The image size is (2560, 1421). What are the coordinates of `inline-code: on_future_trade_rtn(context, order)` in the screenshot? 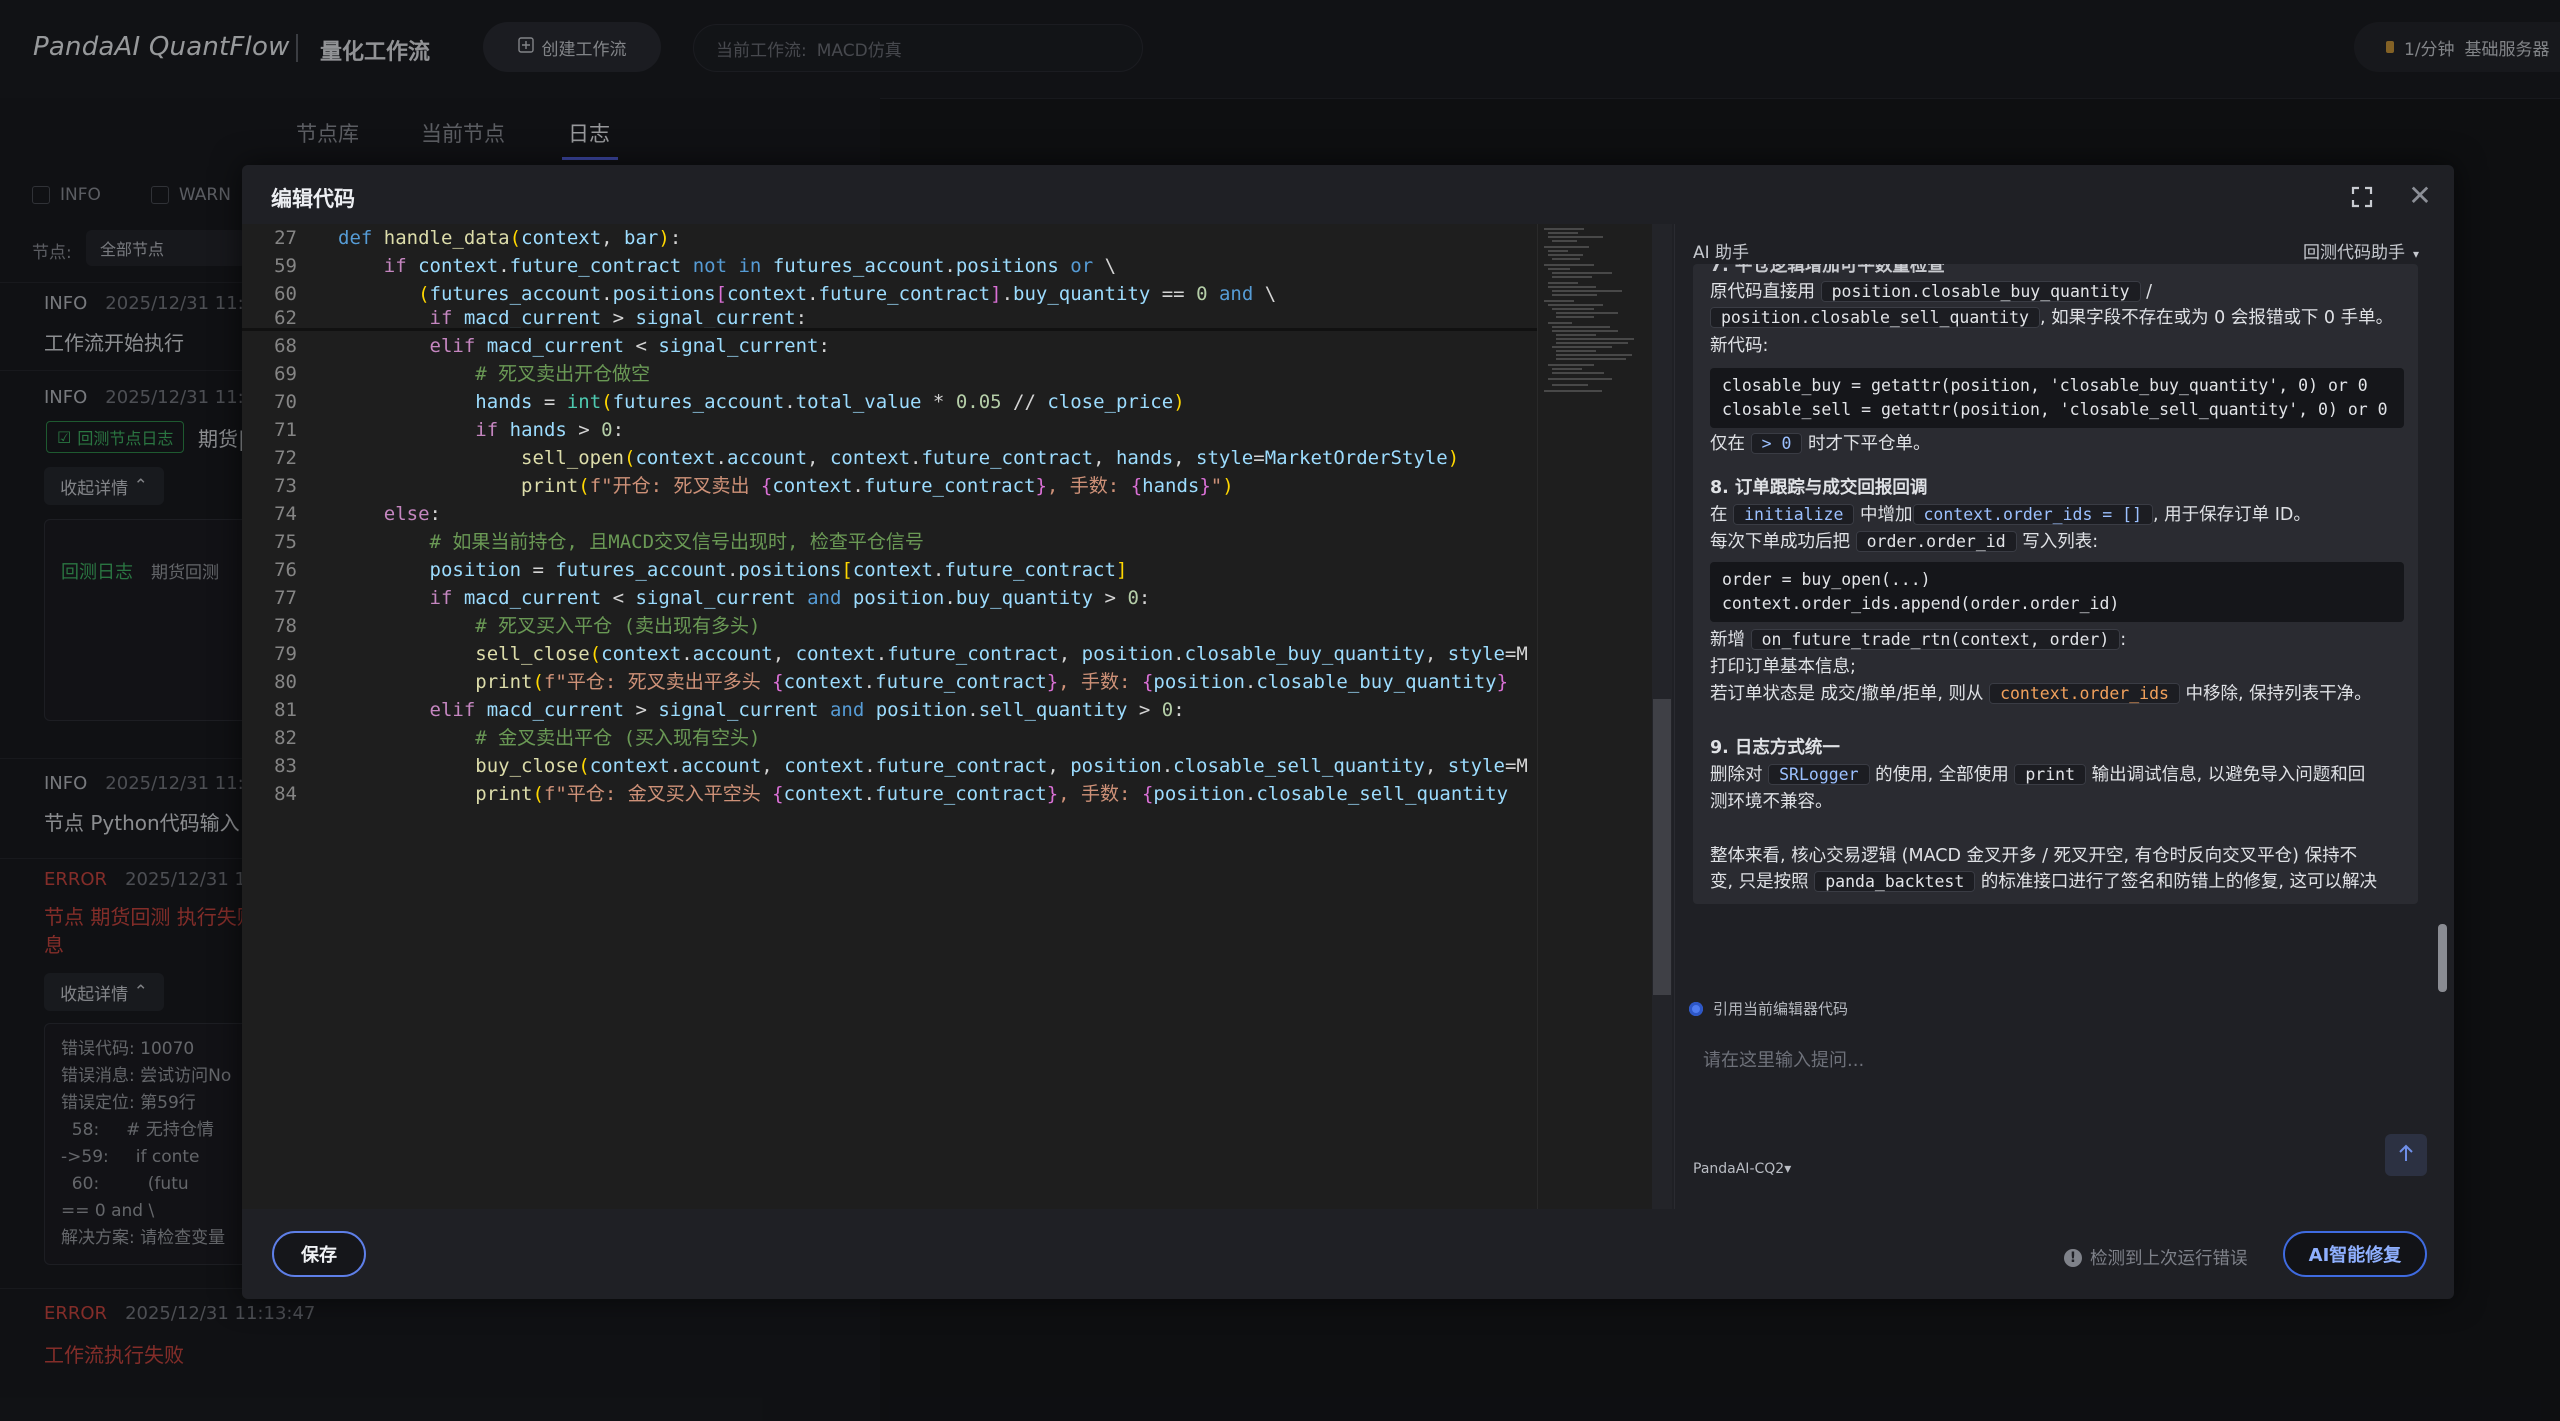 It's located at (1935, 639).